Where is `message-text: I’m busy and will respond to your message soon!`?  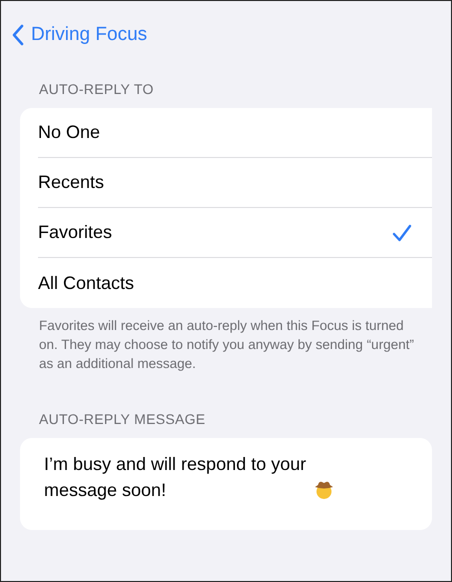 message-text: I’m busy and will respond to your message soon! is located at coordinates (176, 477).